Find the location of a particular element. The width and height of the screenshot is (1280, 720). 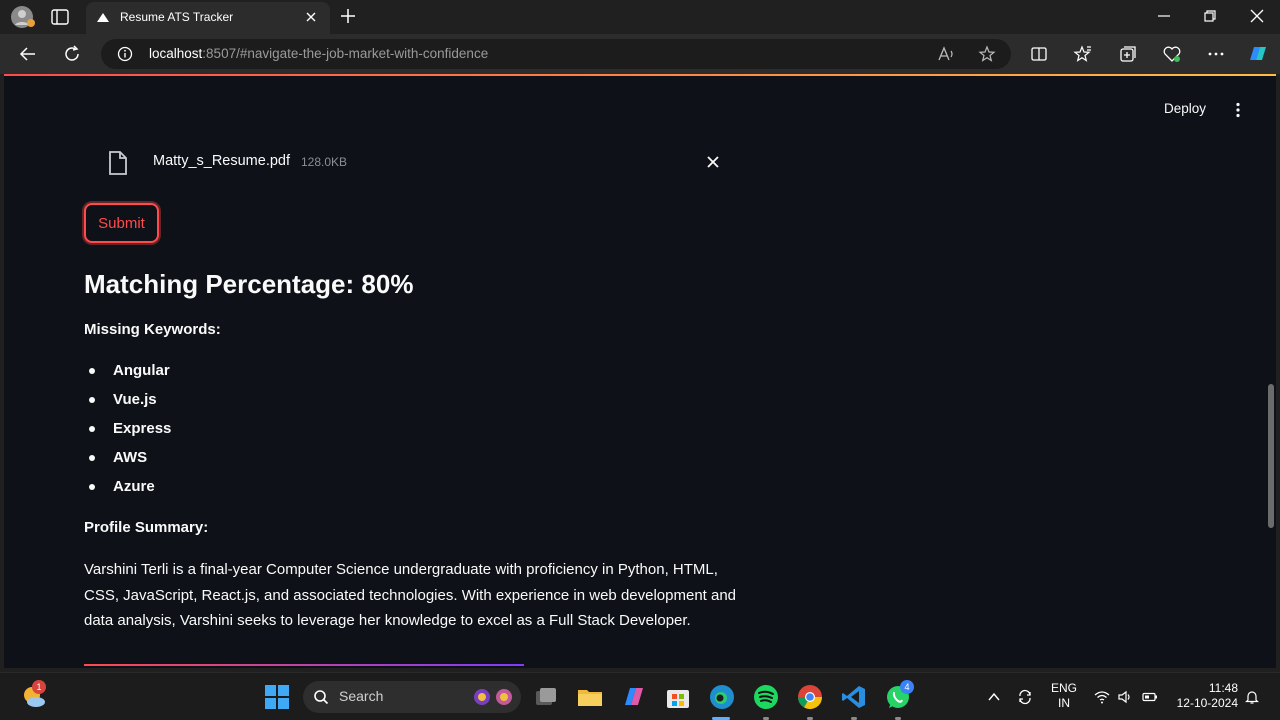

copilot-icon is located at coordinates (1258, 54).